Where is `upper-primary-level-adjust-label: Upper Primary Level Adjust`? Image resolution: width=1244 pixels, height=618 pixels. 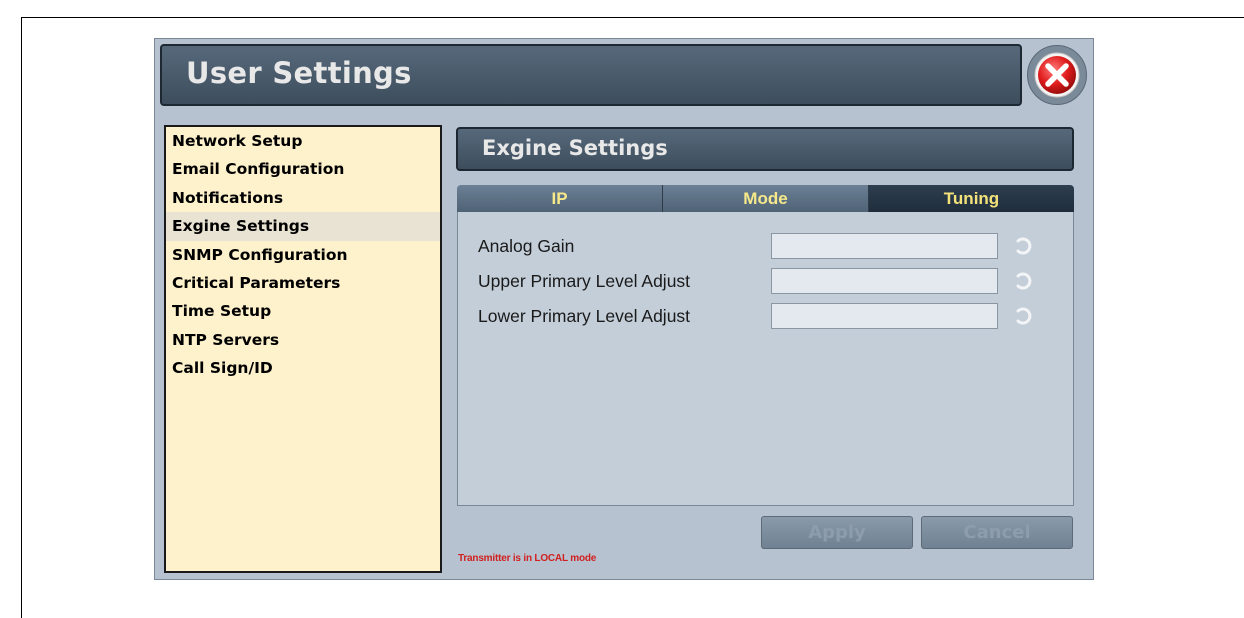 upper-primary-level-adjust-label: Upper Primary Level Adjust is located at coordinates (584, 281).